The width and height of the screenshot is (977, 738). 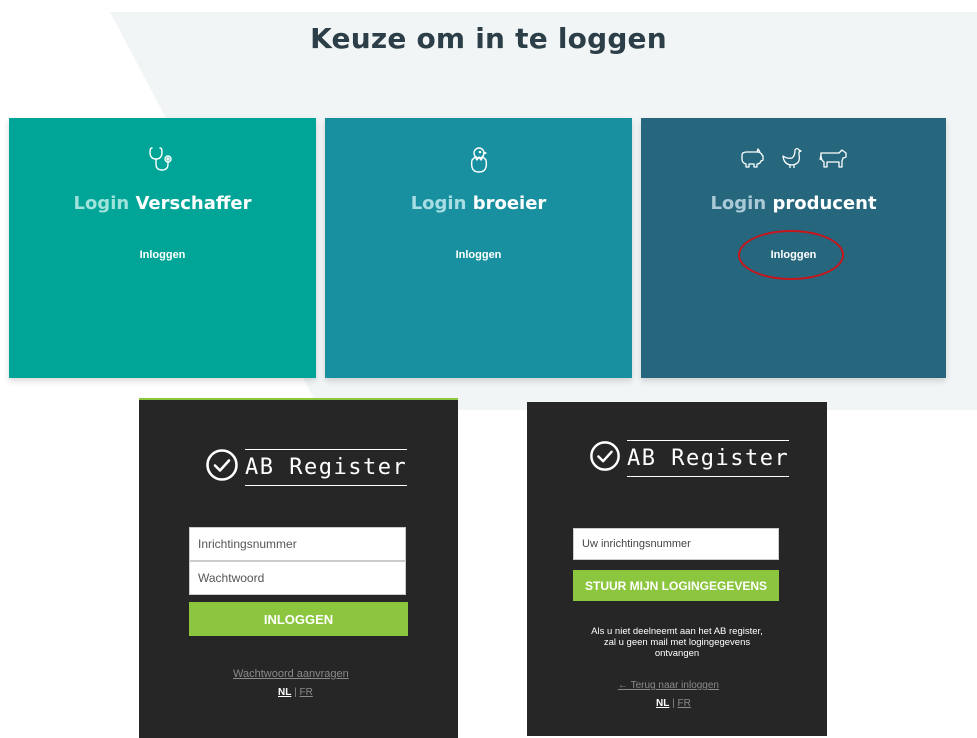 I want to click on wachtwoord-aanvragen-link: Wachtwoord aanvragen, so click(x=291, y=674).